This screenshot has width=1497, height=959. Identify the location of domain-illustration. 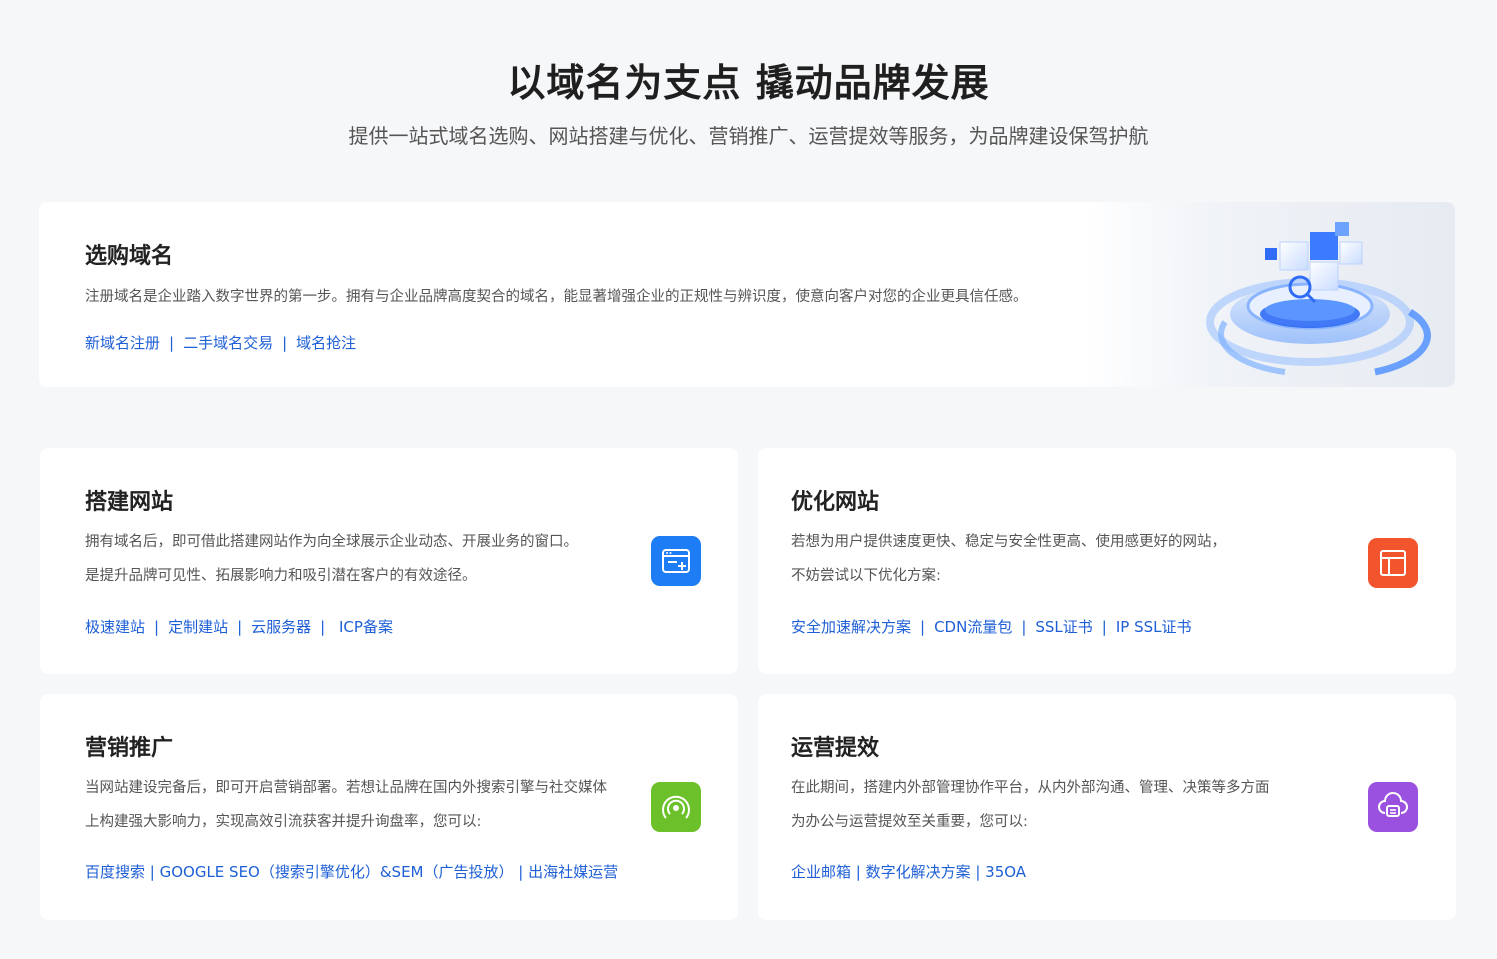
(1270, 294).